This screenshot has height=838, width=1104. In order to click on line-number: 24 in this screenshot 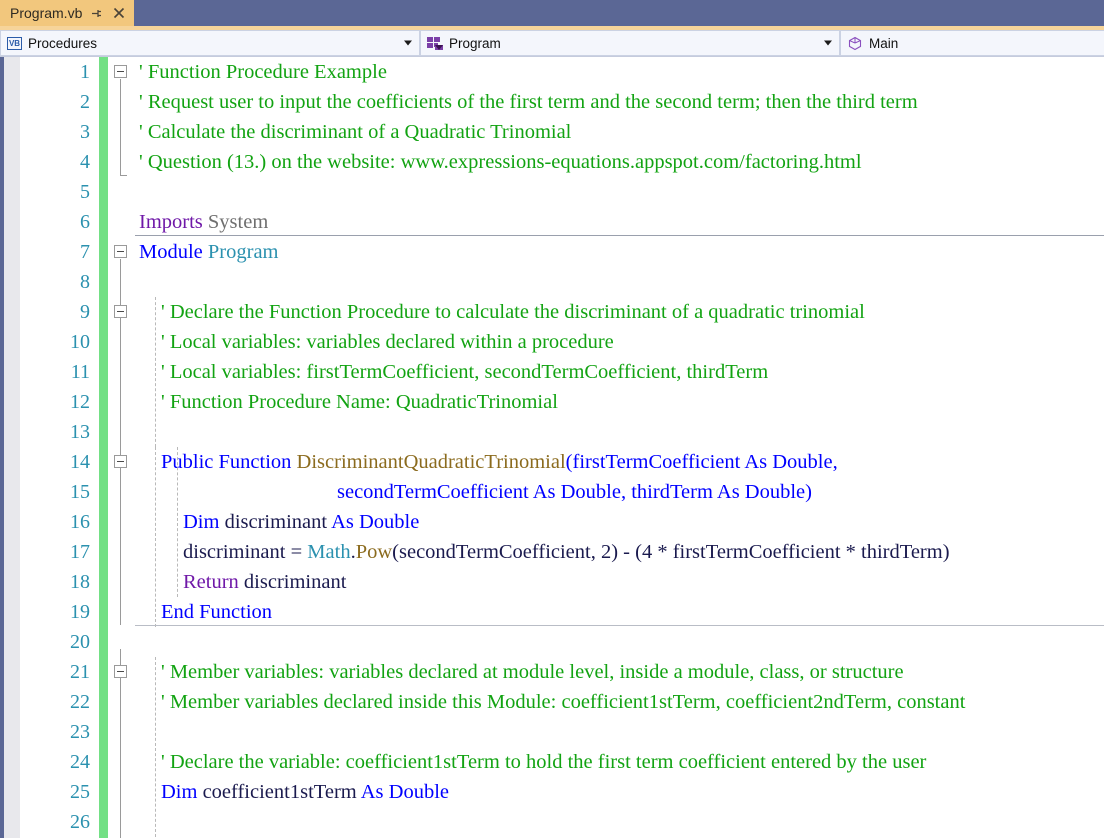, I will do `click(80, 762)`.